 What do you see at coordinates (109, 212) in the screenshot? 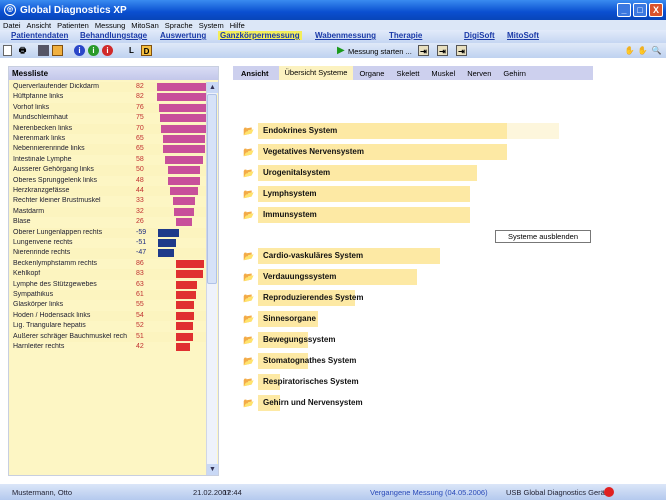
I see `messliste-row: Mastdarm 32` at bounding box center [109, 212].